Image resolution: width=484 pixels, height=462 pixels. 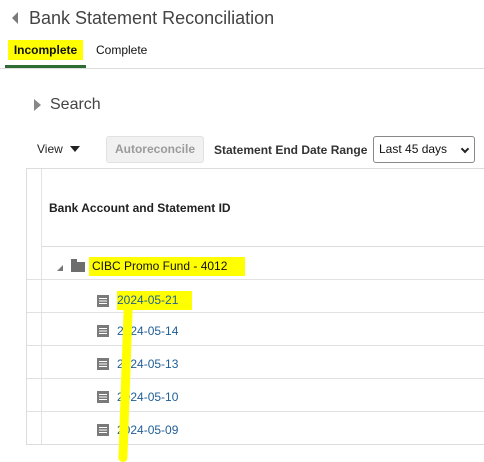 I want to click on collapse-toggle-icon, so click(x=60, y=267).